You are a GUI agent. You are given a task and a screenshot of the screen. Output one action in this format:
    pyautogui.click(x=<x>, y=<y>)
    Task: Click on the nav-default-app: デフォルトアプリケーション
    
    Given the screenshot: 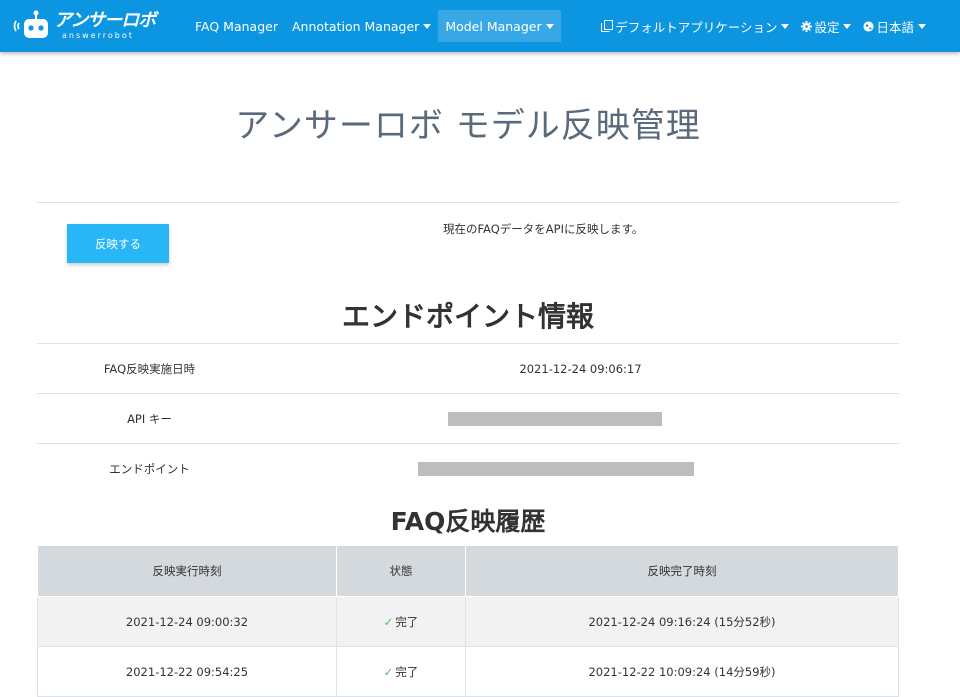 What is the action you would take?
    pyautogui.click(x=695, y=26)
    